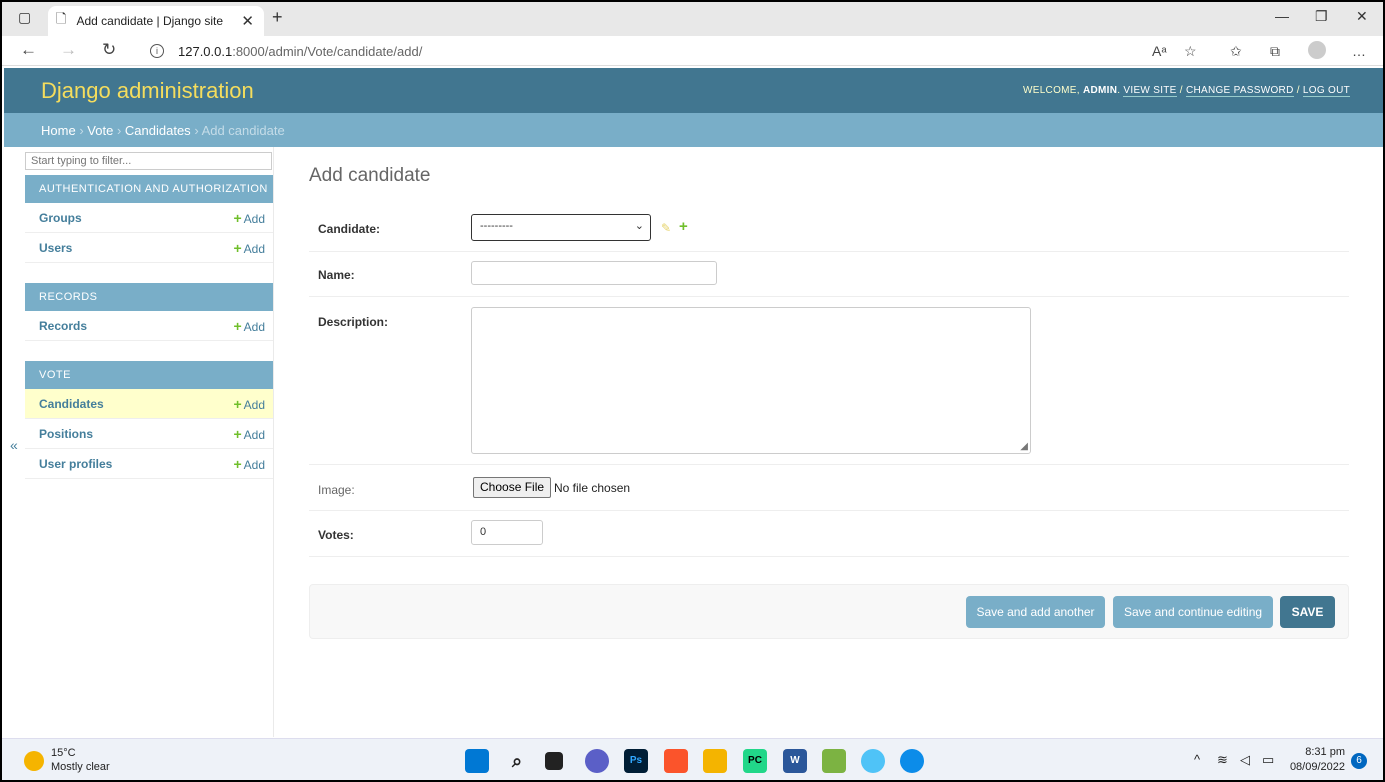 This screenshot has height=782, width=1385. I want to click on page-title: Add candidate, so click(370, 175).